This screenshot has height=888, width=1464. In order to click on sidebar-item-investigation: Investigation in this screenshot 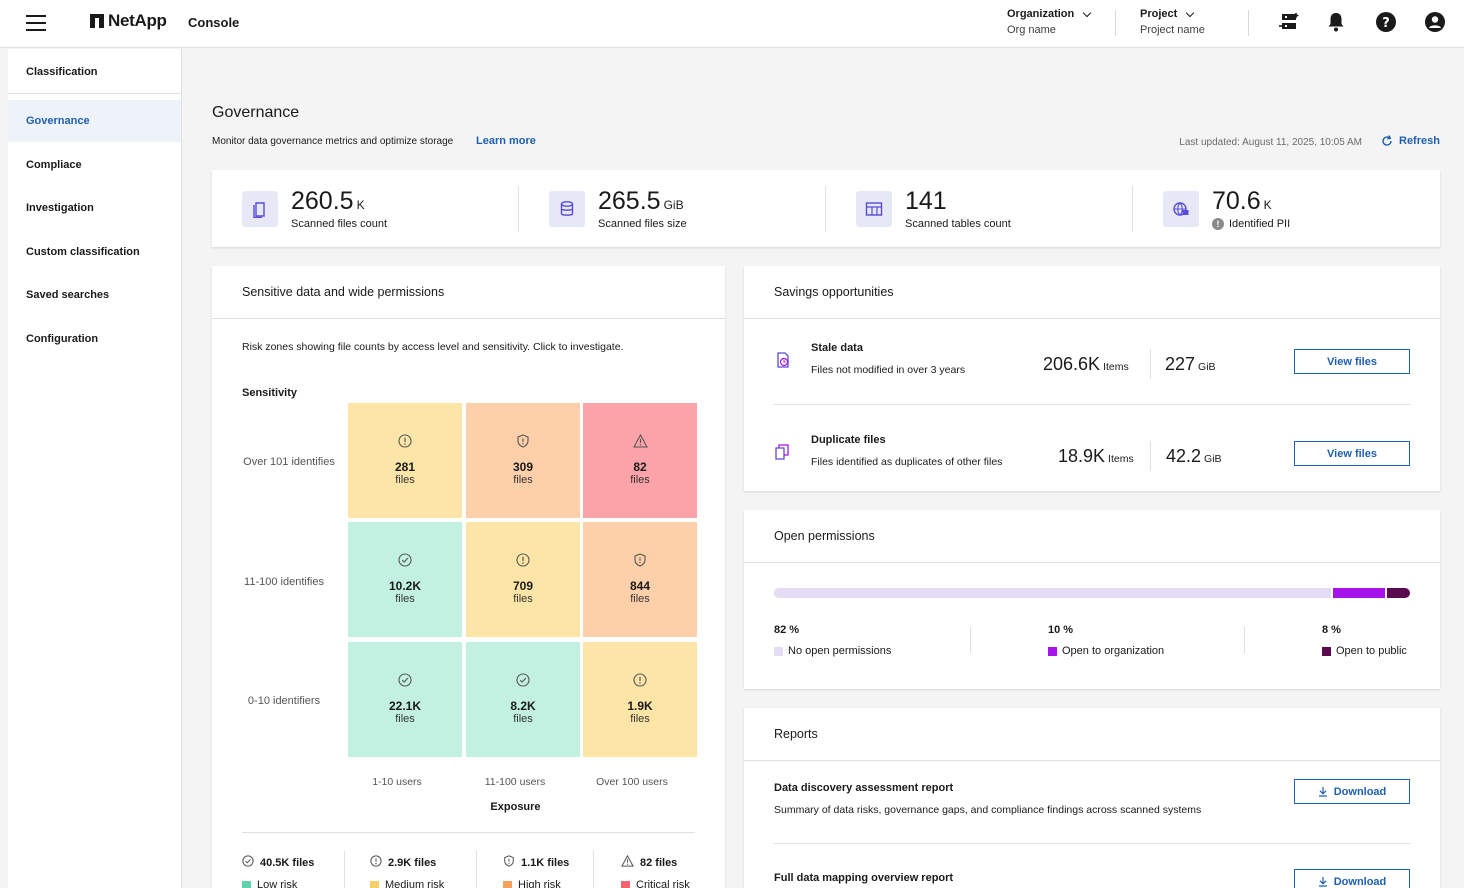, I will do `click(94, 208)`.